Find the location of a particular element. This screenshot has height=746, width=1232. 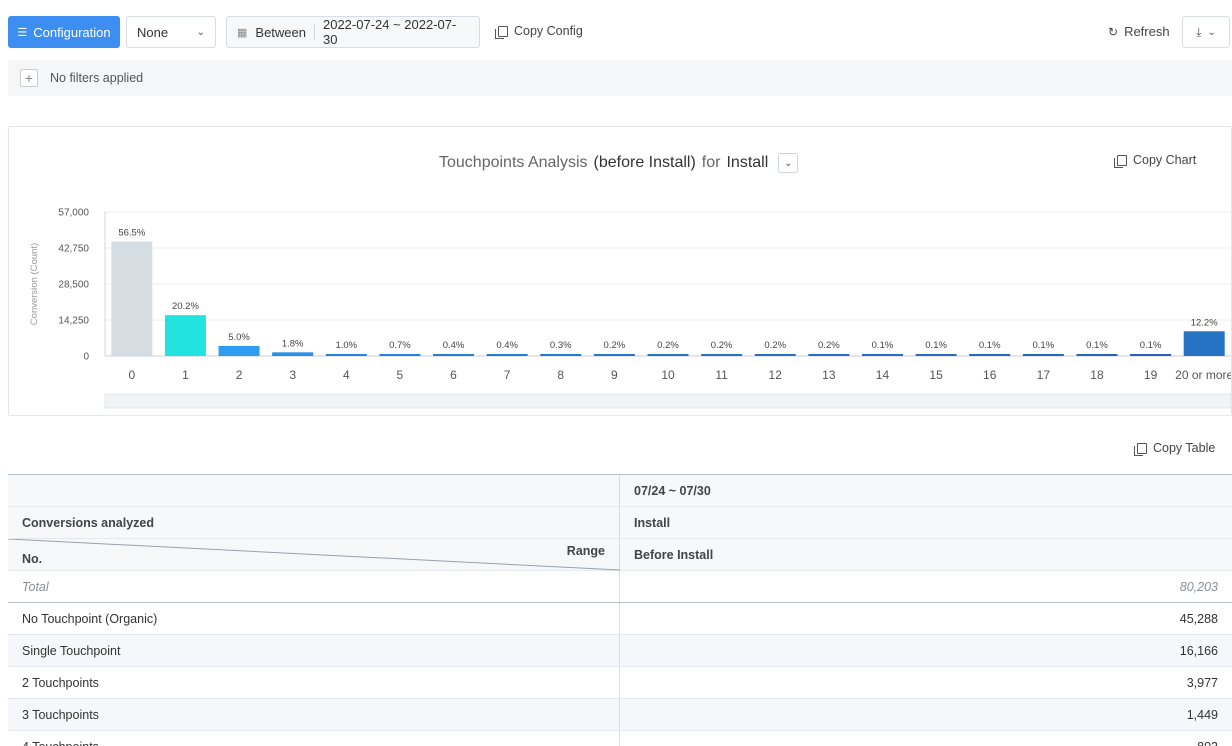

filters-empty-text: No filters applied is located at coordinates (97, 78).